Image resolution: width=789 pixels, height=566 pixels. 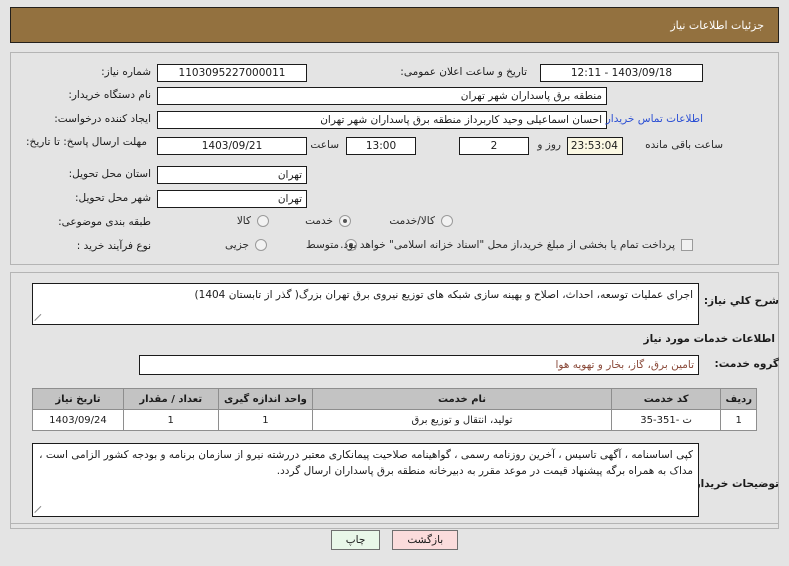 I want to click on resize-grip-icon-notes, so click(x=39, y=511).